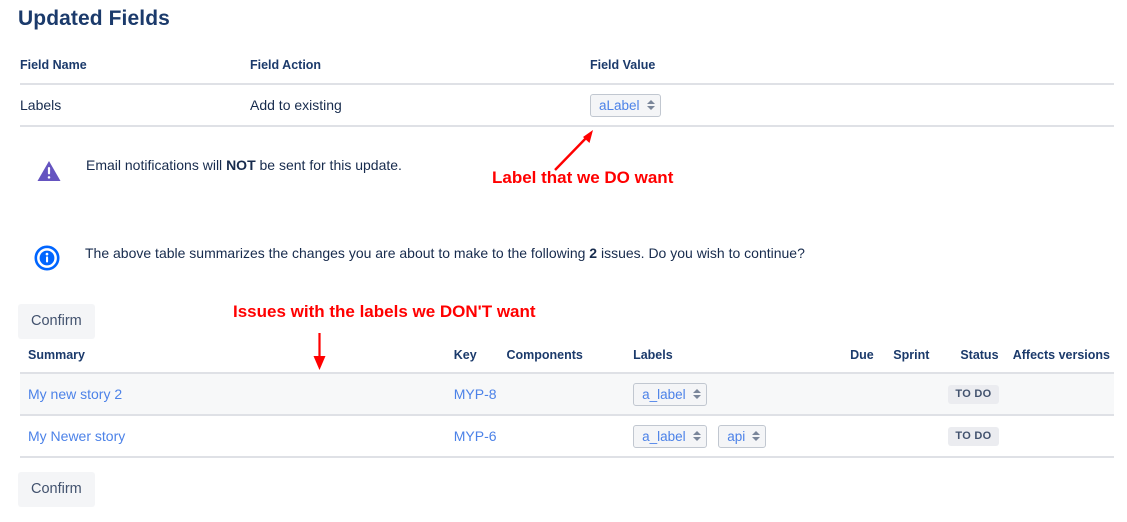 The image size is (1127, 522). Describe the element at coordinates (156, 165) in the screenshot. I see `warning-text-before: Email notifications will` at that location.